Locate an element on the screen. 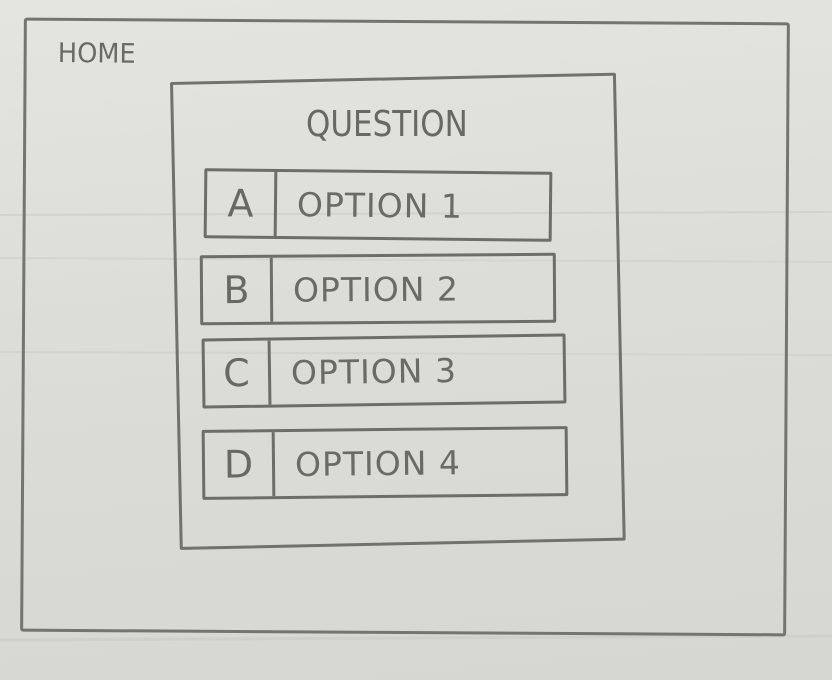 This screenshot has width=832, height=680. home-link: HOME is located at coordinates (97, 54).